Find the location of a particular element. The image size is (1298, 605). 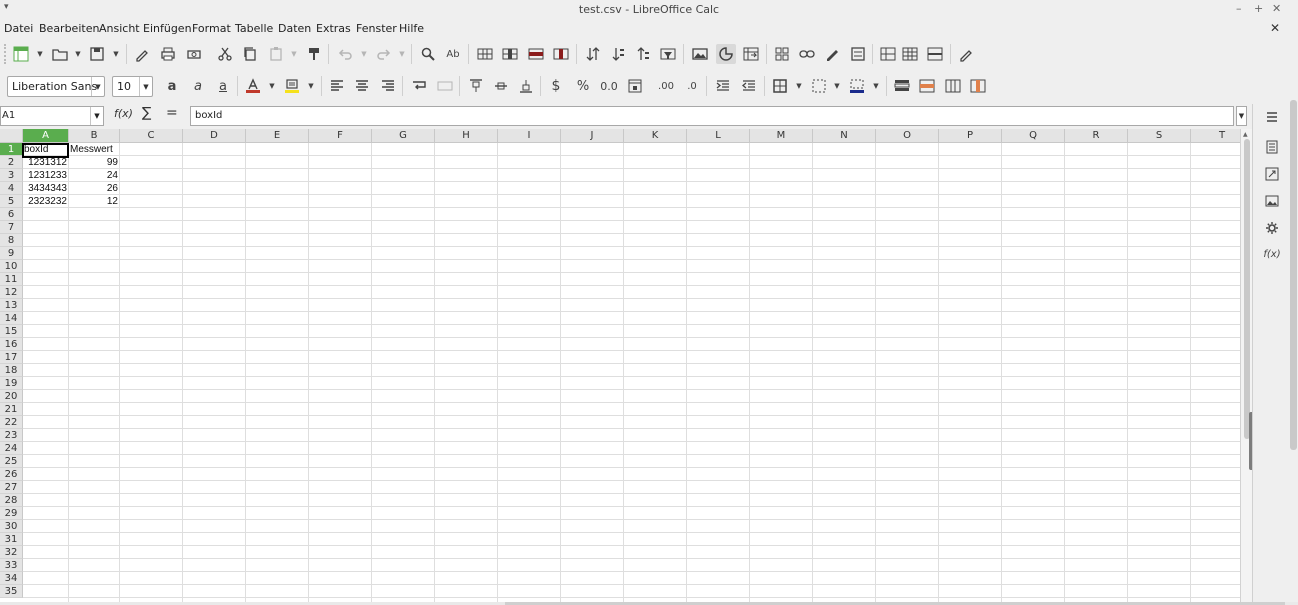

insert-image-icon is located at coordinates (700, 54).